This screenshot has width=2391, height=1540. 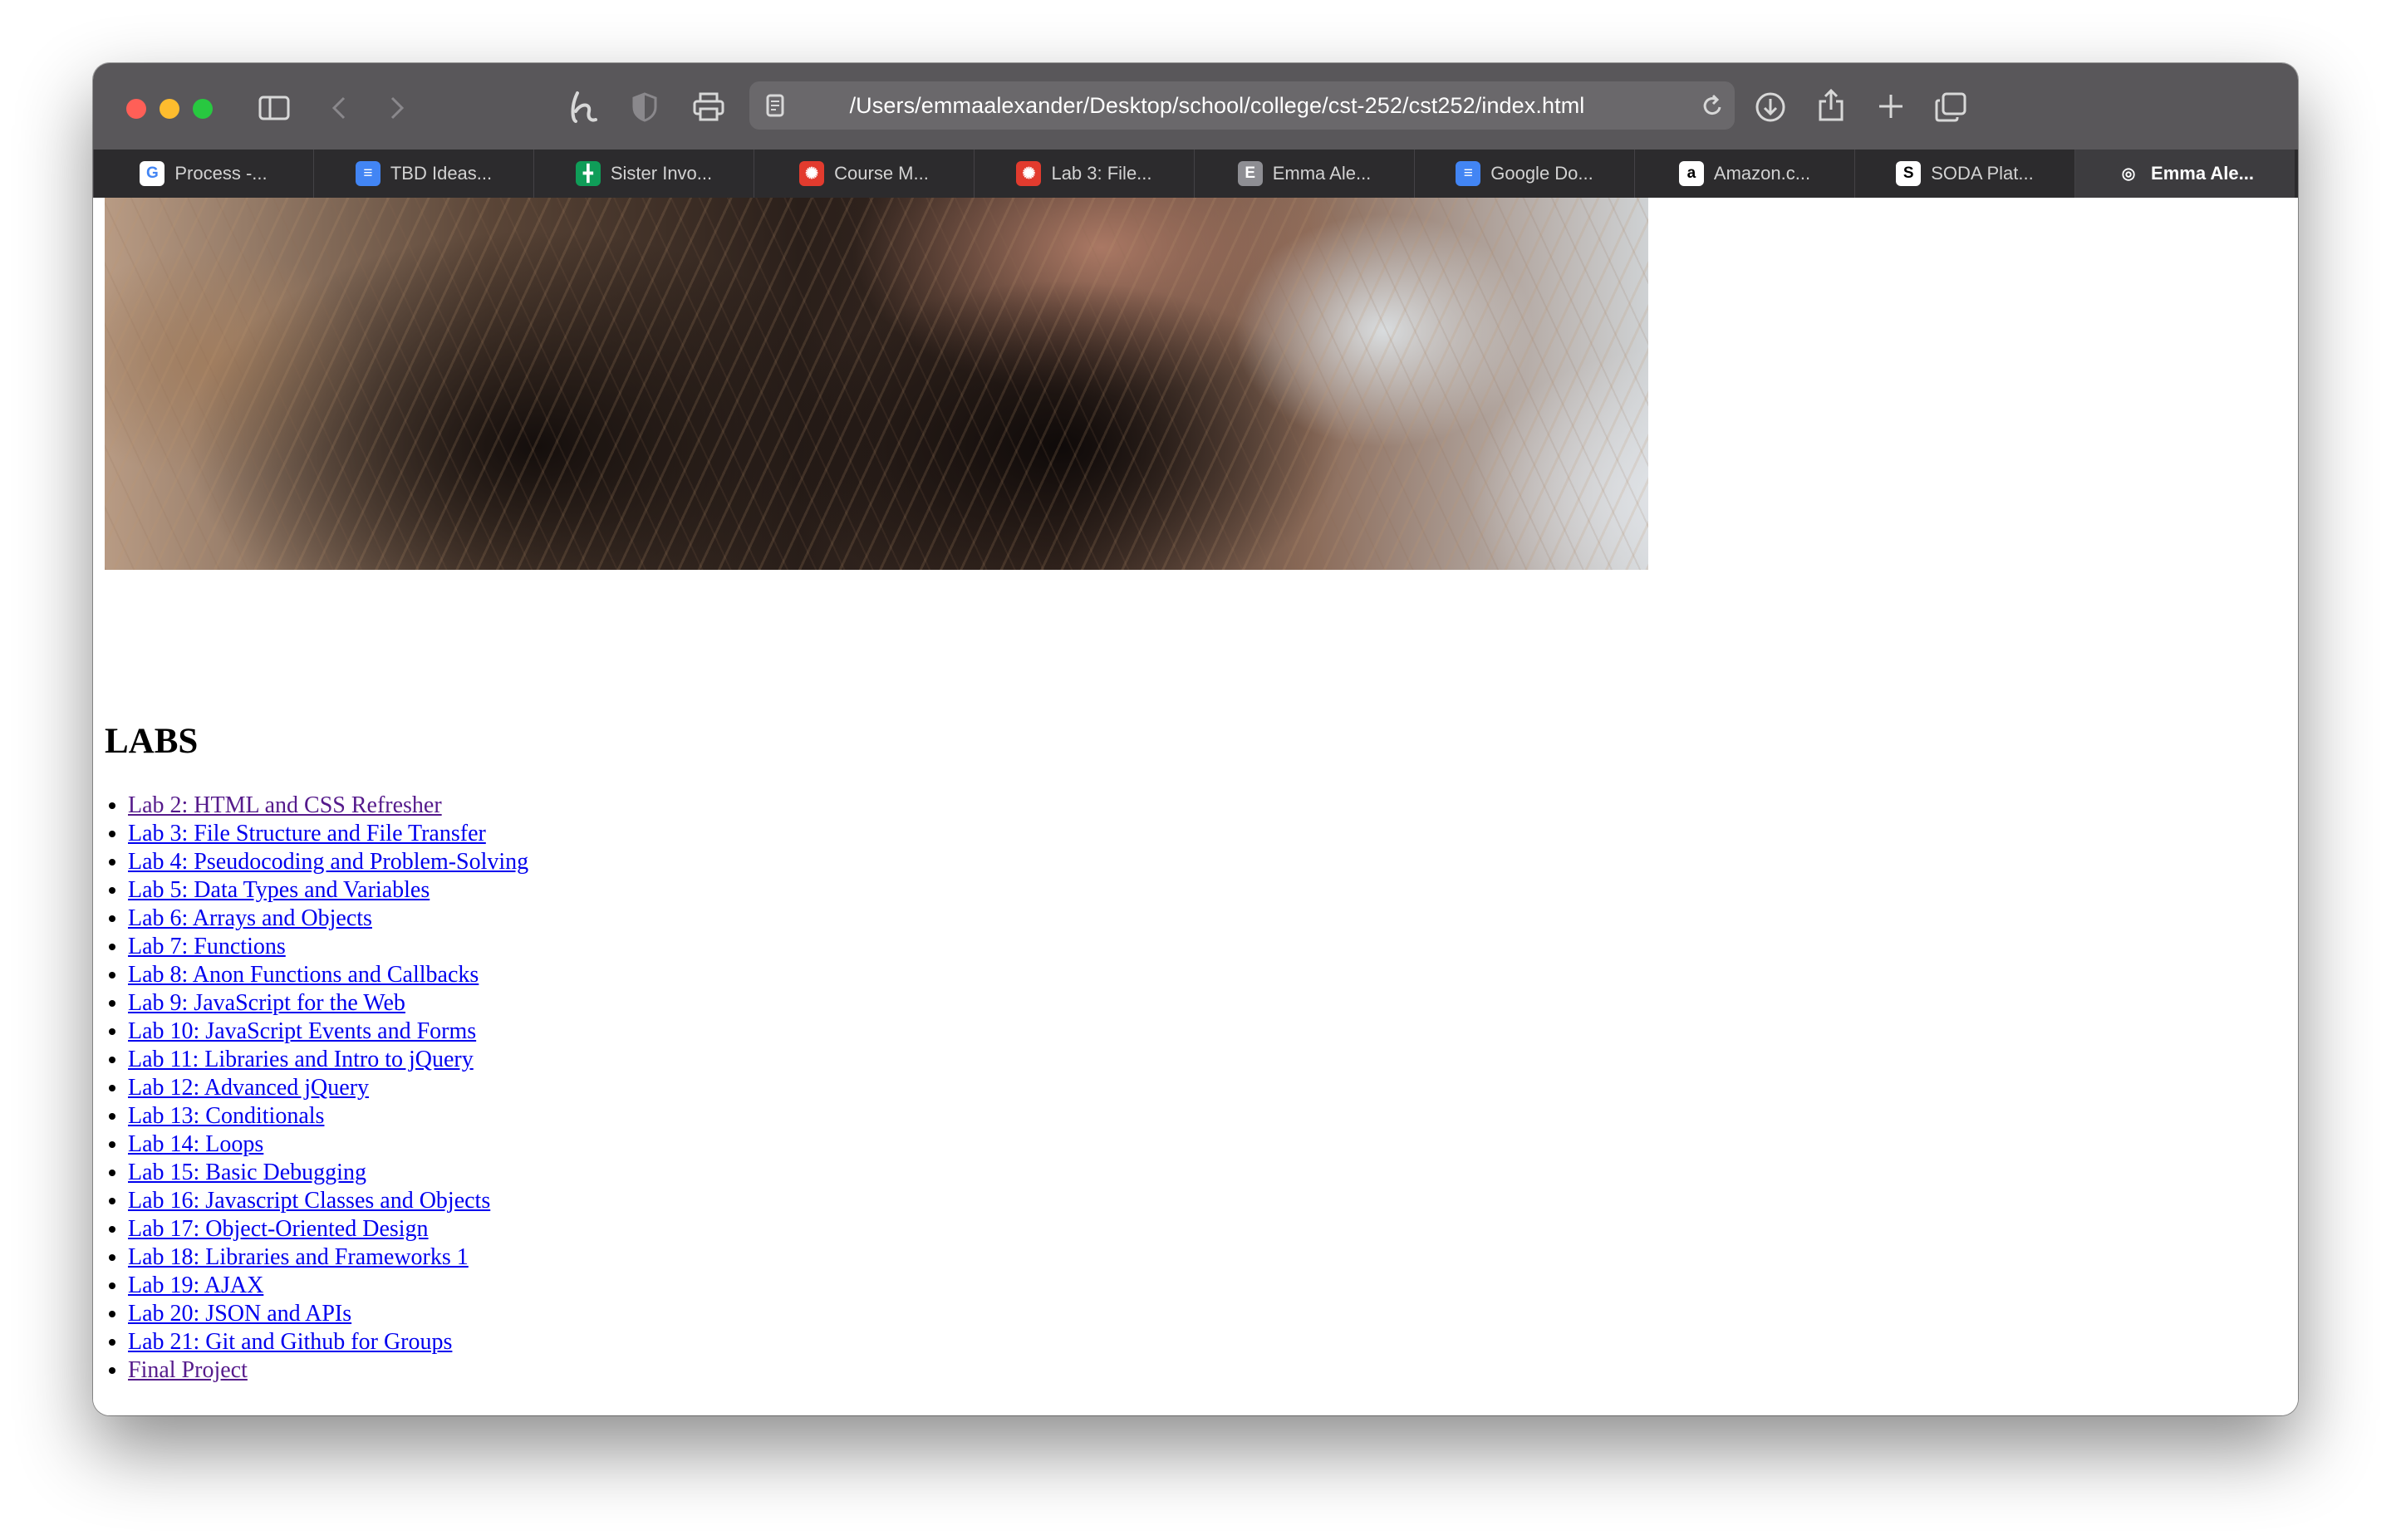 What do you see at coordinates (279, 890) in the screenshot?
I see `lab-link: Lab 5: Data Types and Variables` at bounding box center [279, 890].